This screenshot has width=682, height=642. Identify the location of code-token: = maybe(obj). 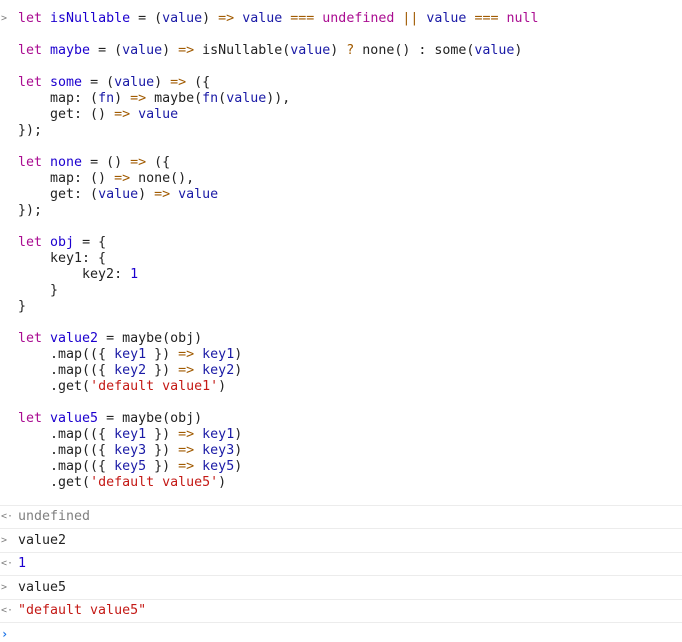
(150, 418).